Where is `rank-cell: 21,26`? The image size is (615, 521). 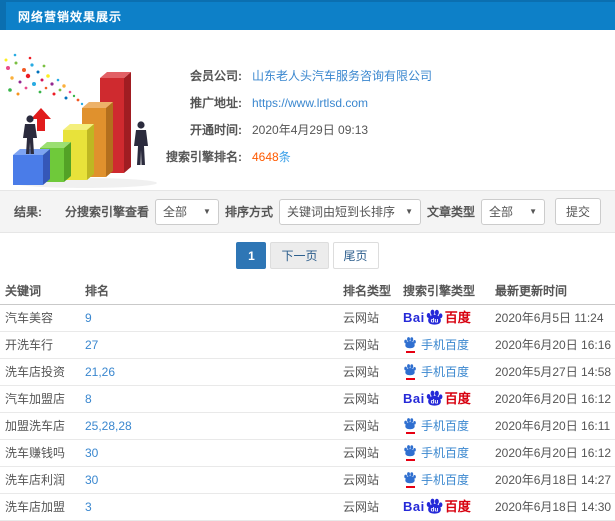 rank-cell: 21,26 is located at coordinates (209, 372).